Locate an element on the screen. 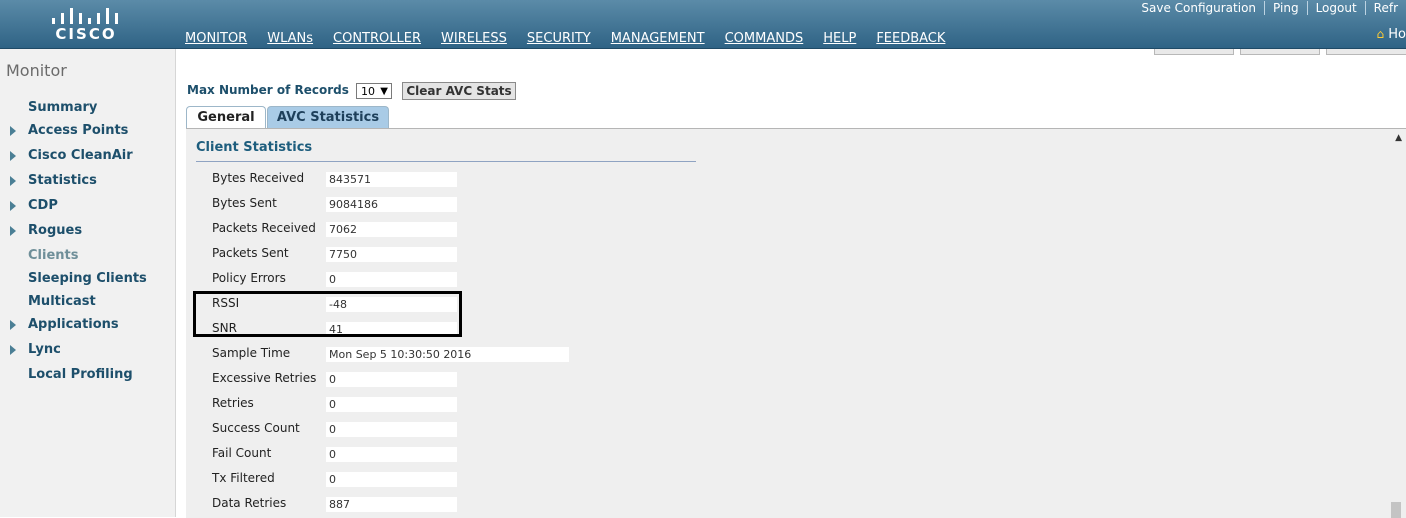  stat-label-data-retries: Data Retries is located at coordinates (249, 503).